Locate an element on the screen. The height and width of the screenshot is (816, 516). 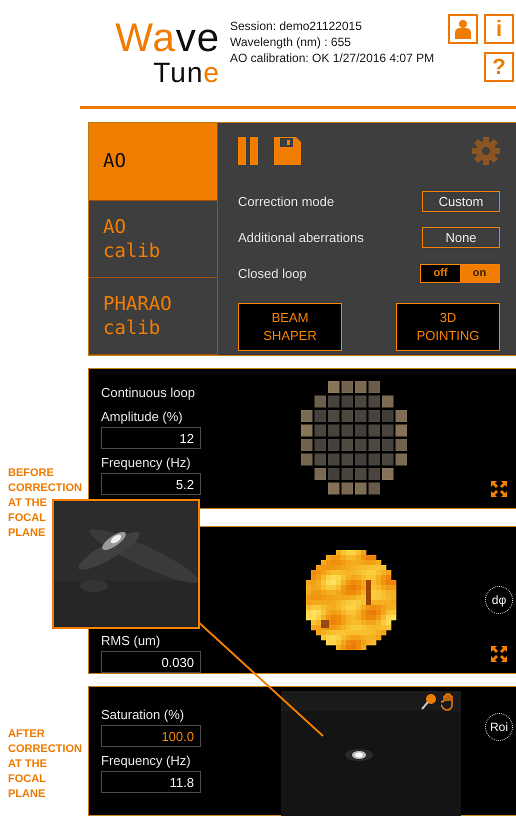
phase-button: dφ is located at coordinates (499, 600).